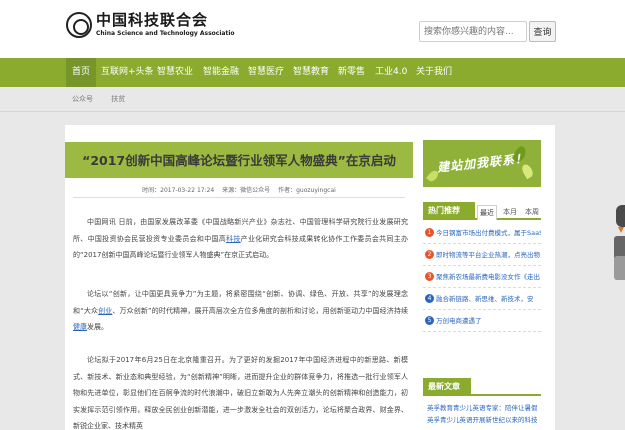  Describe the element at coordinates (165, 33) in the screenshot. I see `logo-english-name: China Science and Technology Associatio` at that location.